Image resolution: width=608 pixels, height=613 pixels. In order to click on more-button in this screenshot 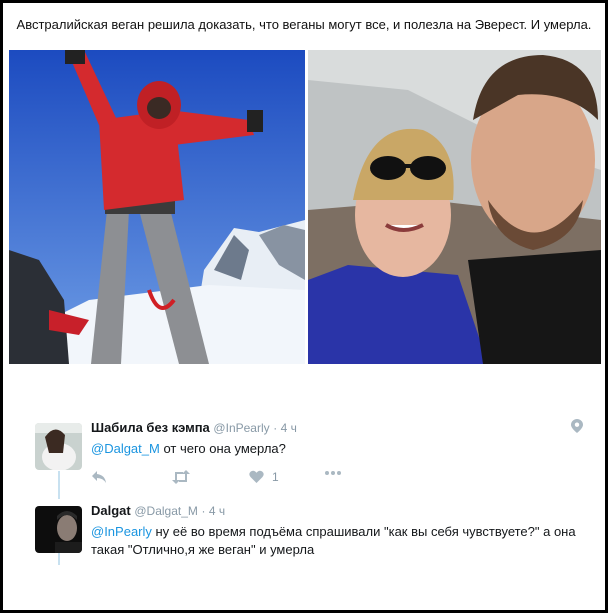, I will do `click(333, 473)`.